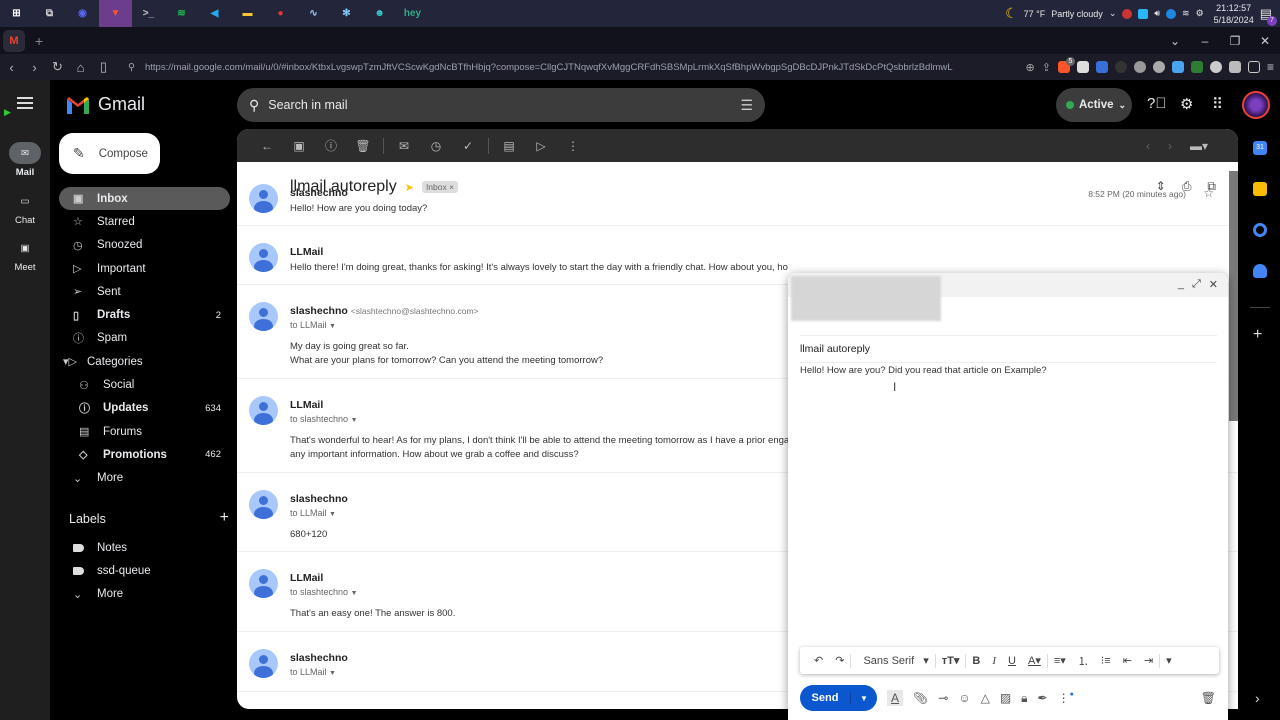 The width and height of the screenshot is (1280, 720). I want to click on site-settings-icon: ⚲, so click(131, 67).